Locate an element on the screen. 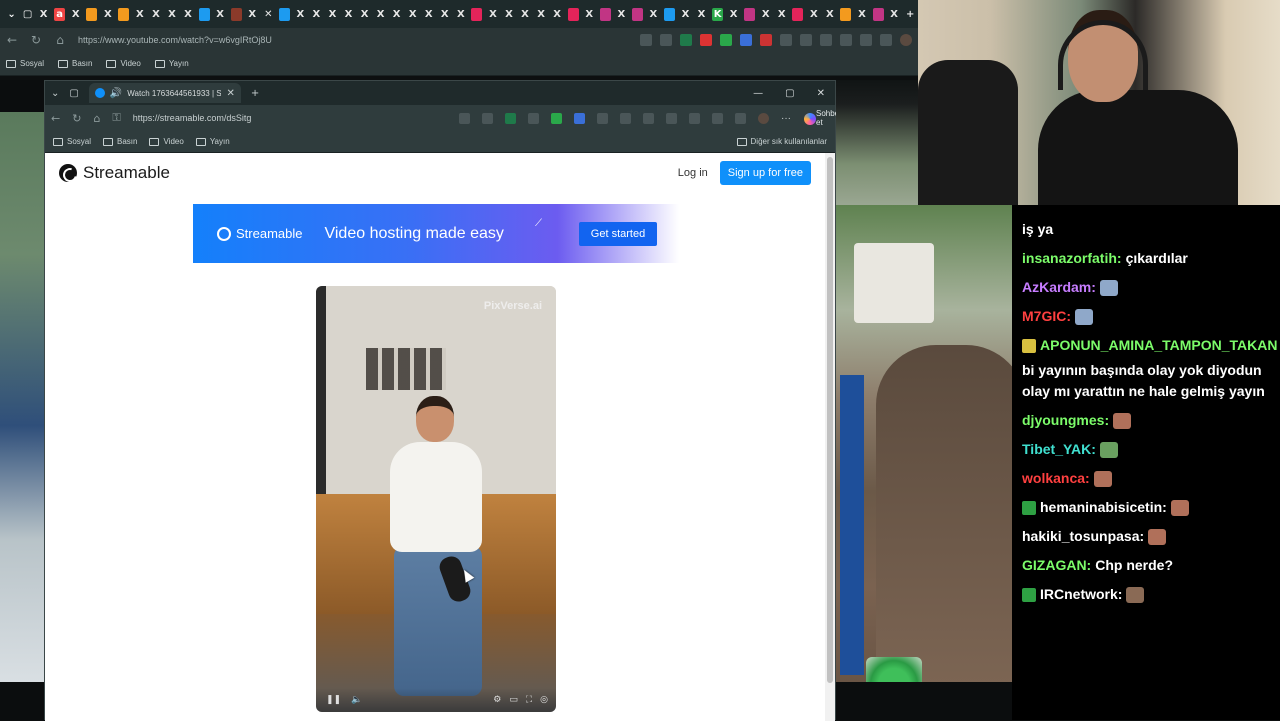  avatar is located at coordinates (763, 118).